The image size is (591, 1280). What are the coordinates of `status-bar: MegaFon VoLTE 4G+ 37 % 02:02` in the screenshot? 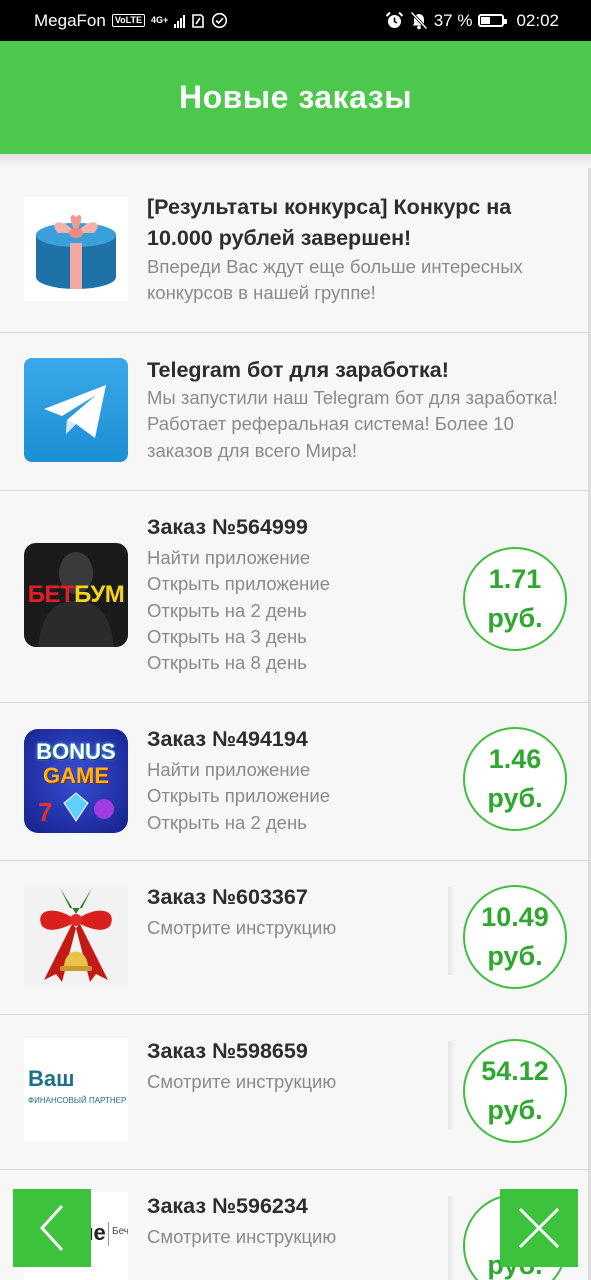 It's located at (295, 20).